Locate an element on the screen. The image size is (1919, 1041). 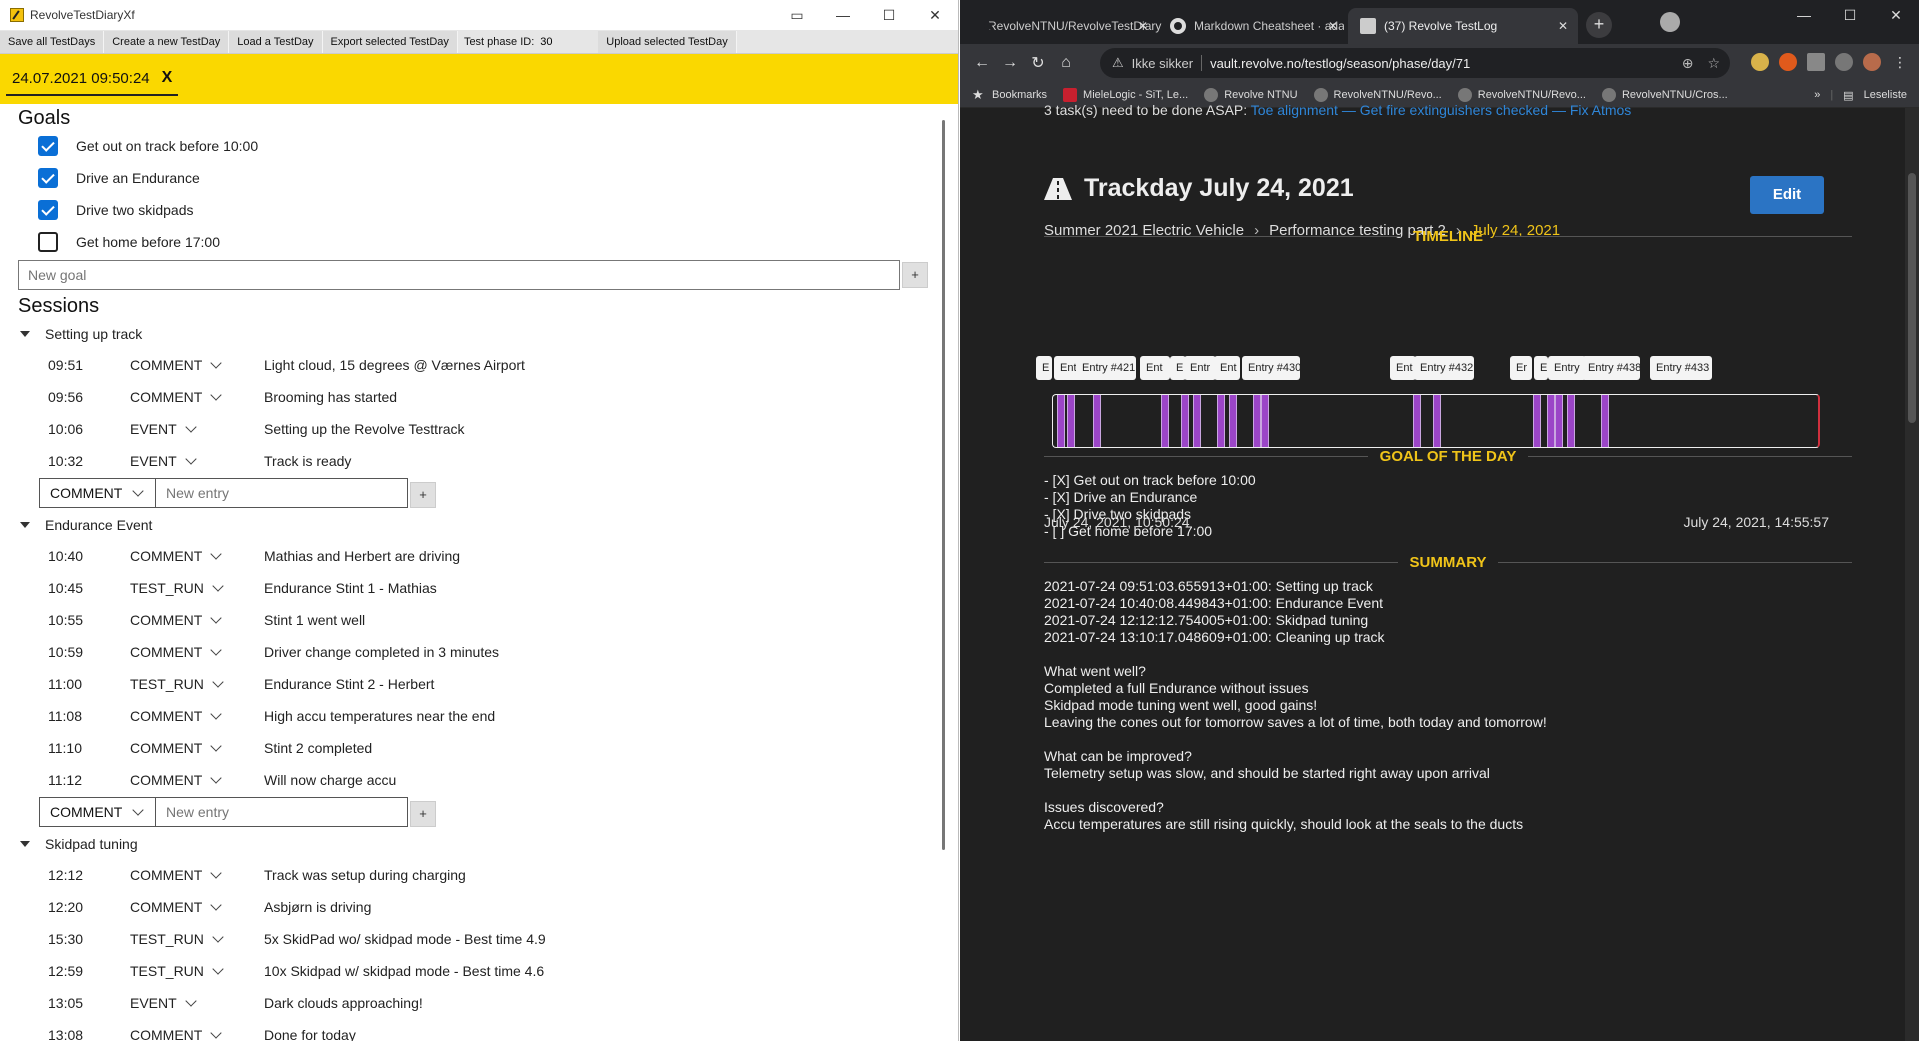
new-goal-input is located at coordinates (459, 275).